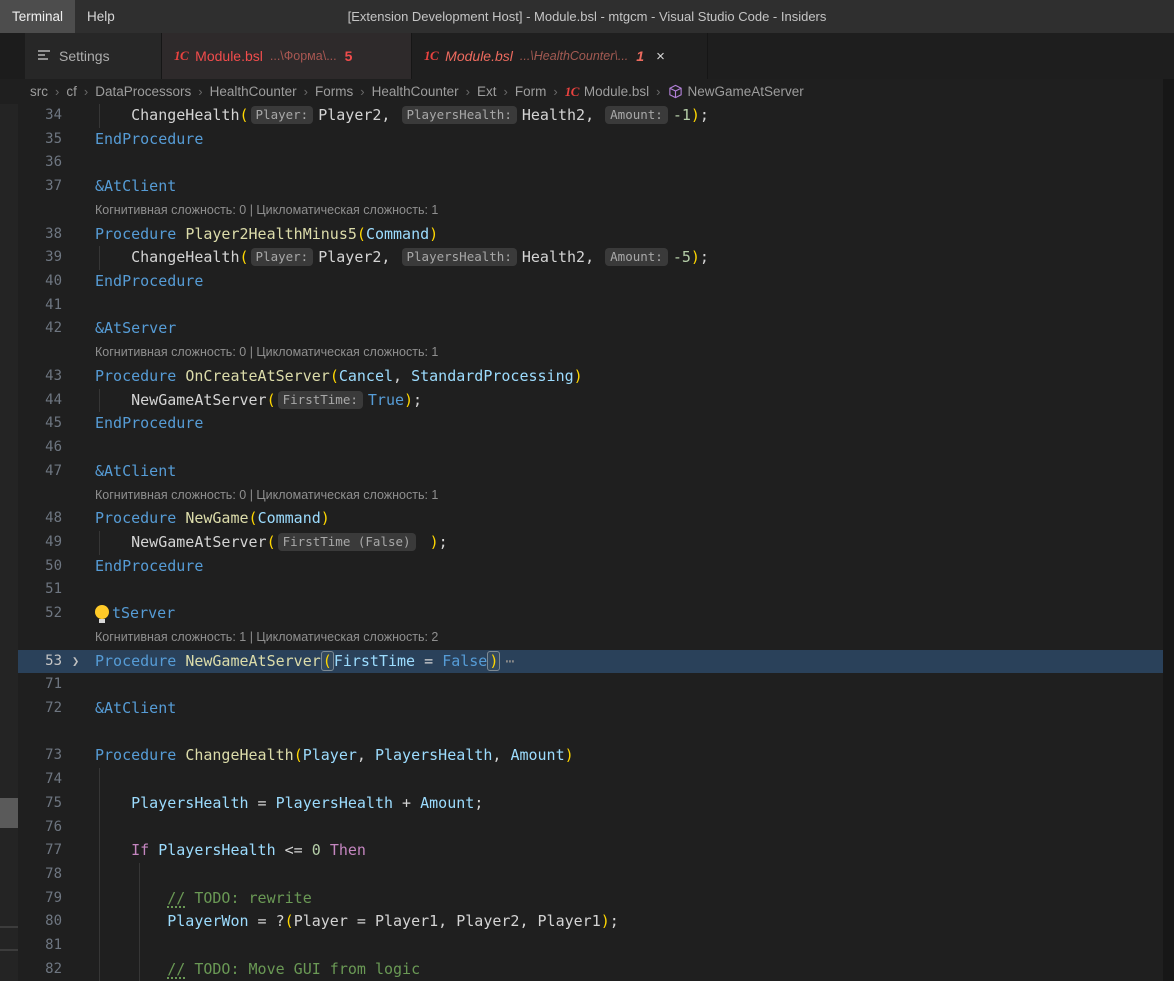 The image size is (1174, 981). Describe the element at coordinates (75, 662) in the screenshot. I see `fold-collapsed-icon: ❯` at that location.